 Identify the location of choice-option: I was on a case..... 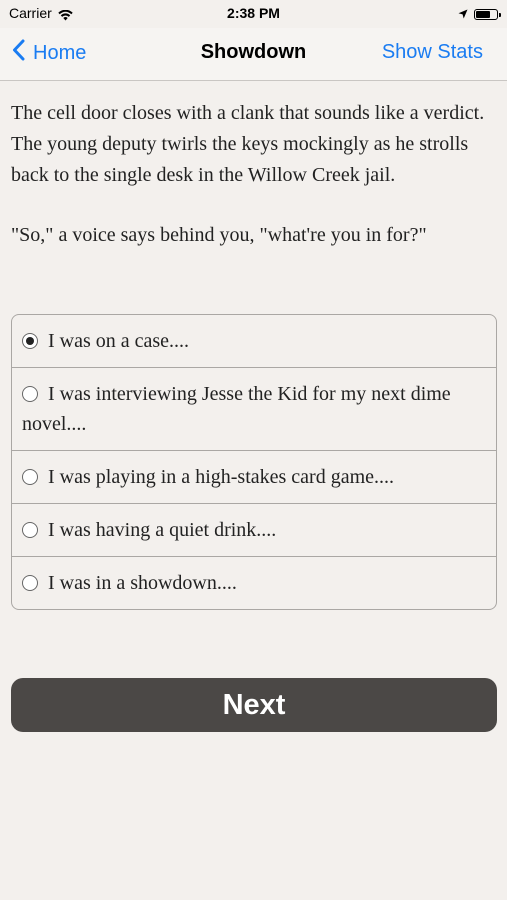
(254, 341).